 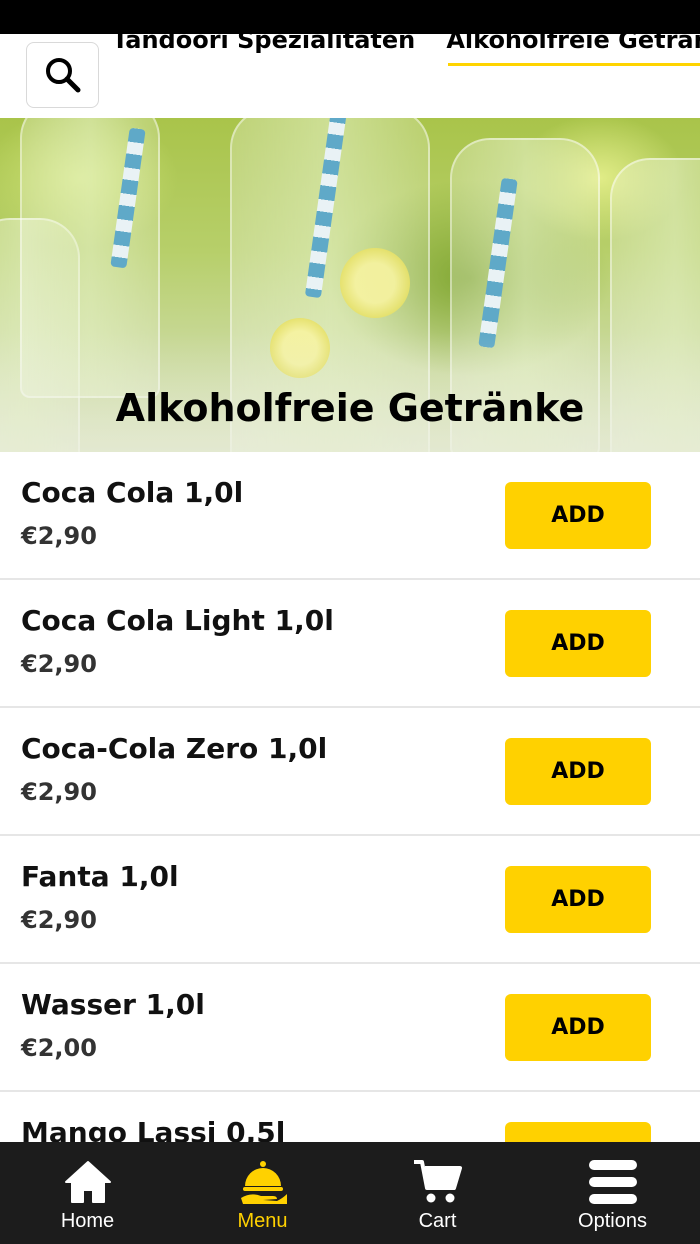 I want to click on item-name: Fanta 1,0l, so click(x=100, y=876).